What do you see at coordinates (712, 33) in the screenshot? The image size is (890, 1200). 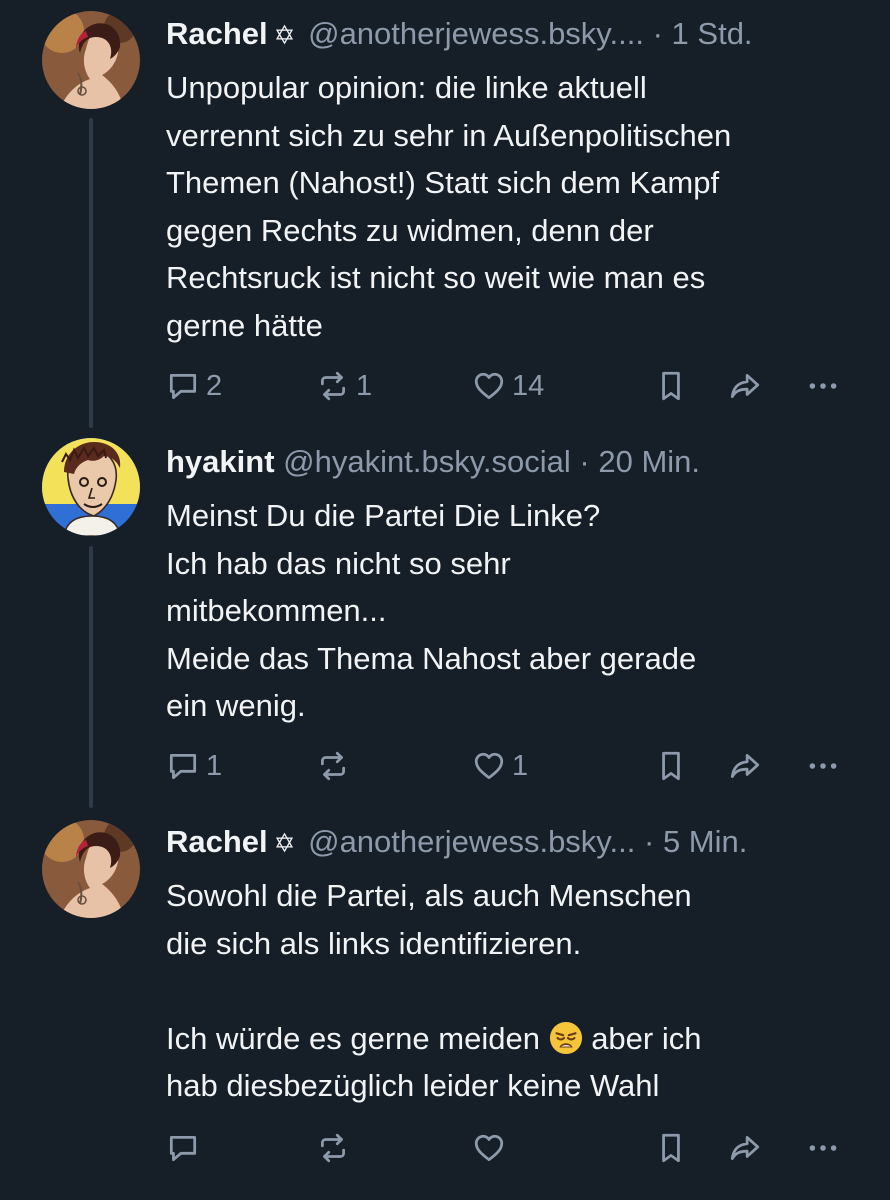 I see `post-timestamp: 1 Std.` at bounding box center [712, 33].